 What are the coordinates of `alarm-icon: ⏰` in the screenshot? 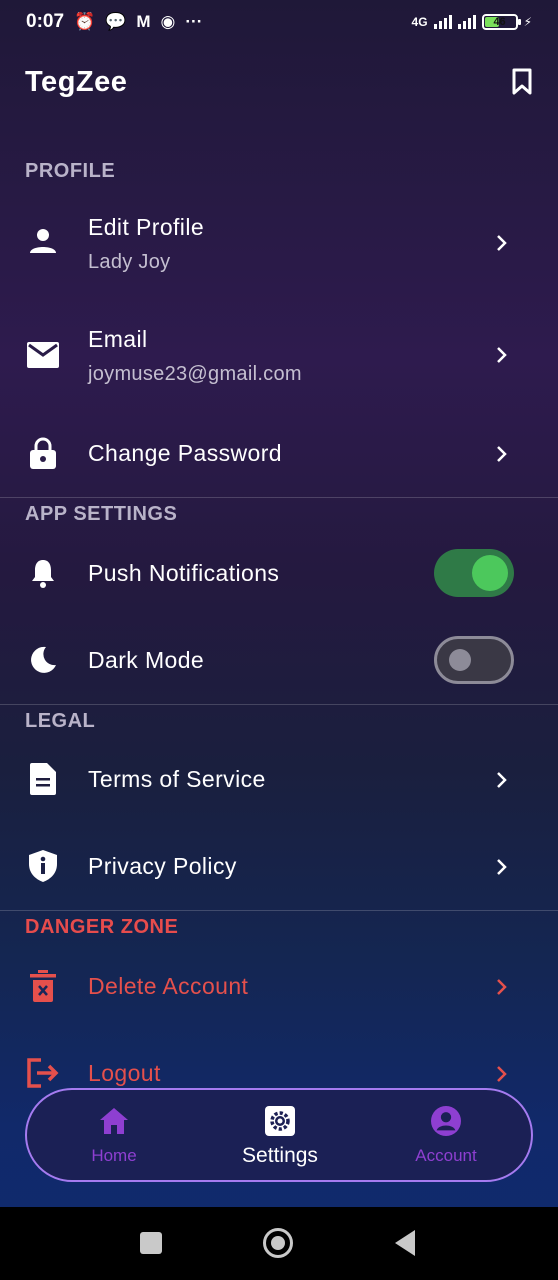 It's located at (85, 21).